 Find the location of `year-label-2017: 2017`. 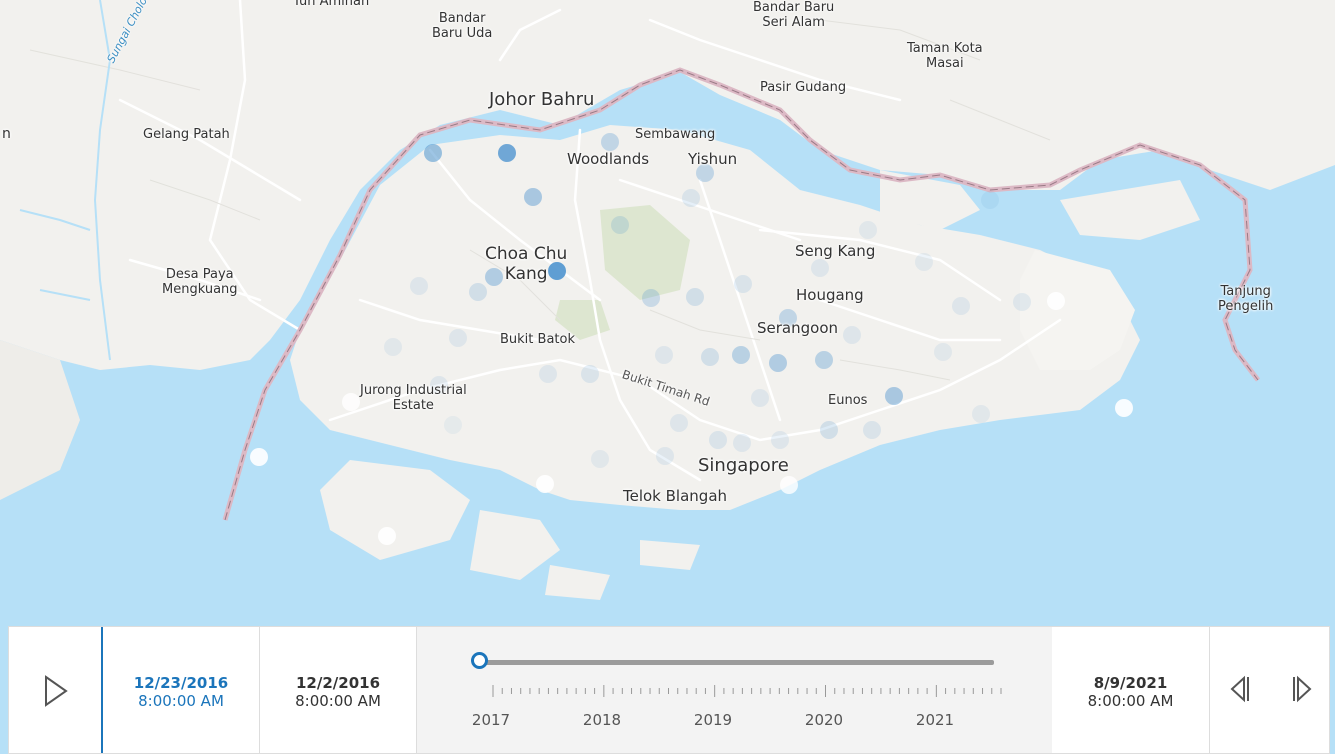

year-label-2017: 2017 is located at coordinates (491, 720).